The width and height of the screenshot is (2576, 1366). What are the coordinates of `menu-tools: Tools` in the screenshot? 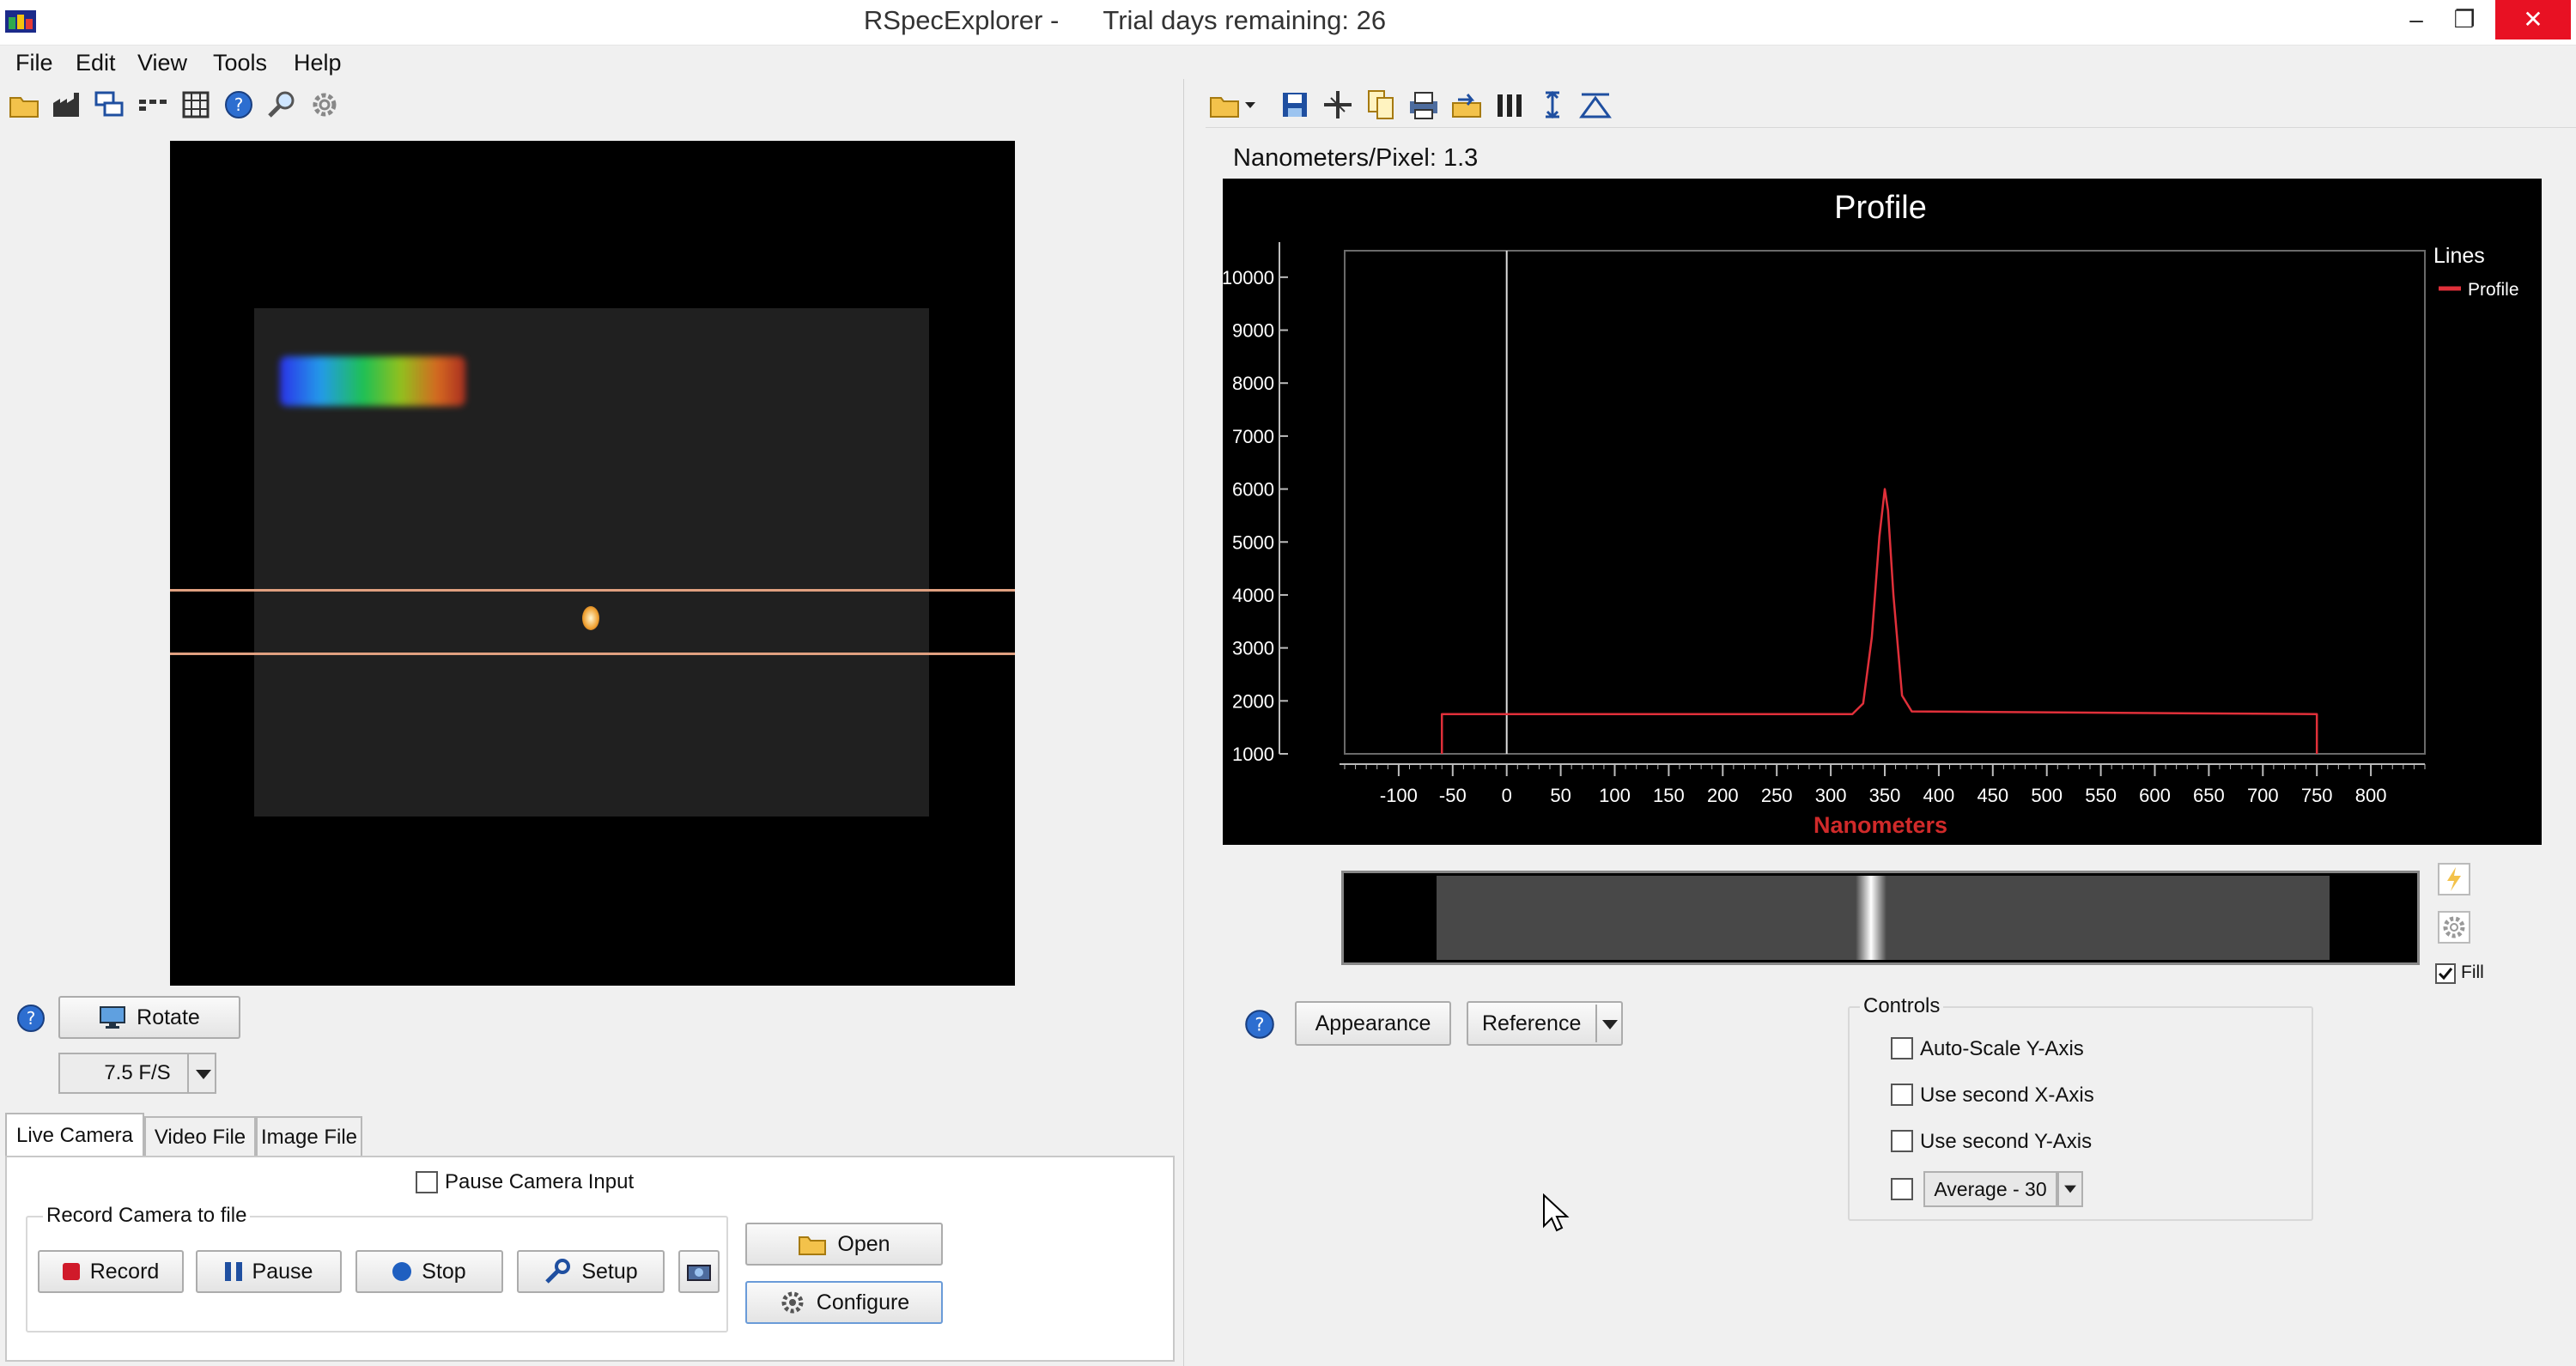 It's located at (240, 63).